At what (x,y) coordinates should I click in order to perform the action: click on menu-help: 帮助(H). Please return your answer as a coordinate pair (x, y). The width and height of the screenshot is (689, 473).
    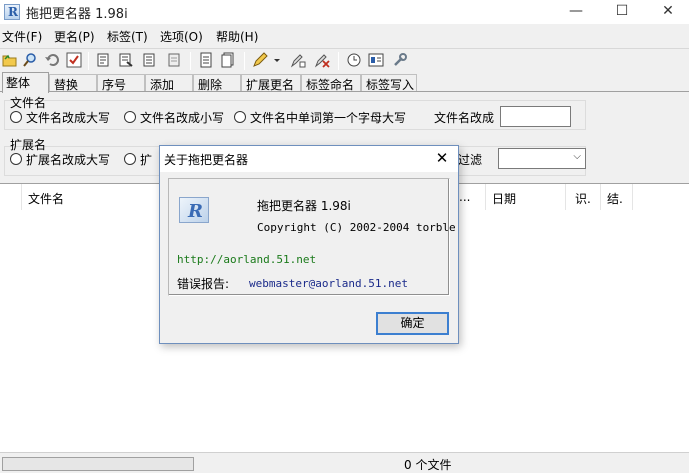
    Looking at the image, I should click on (237, 36).